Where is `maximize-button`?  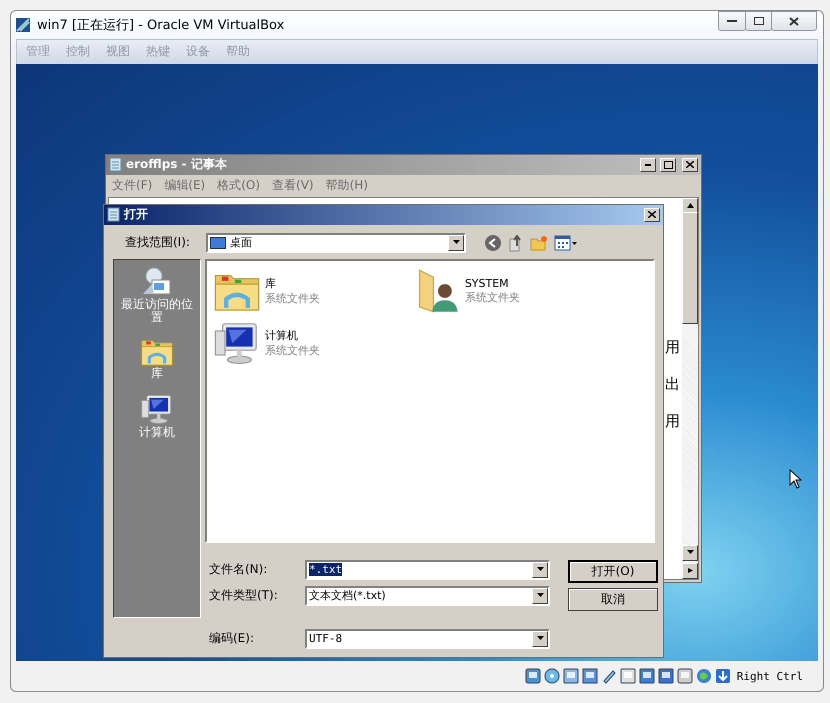 maximize-button is located at coordinates (758, 21).